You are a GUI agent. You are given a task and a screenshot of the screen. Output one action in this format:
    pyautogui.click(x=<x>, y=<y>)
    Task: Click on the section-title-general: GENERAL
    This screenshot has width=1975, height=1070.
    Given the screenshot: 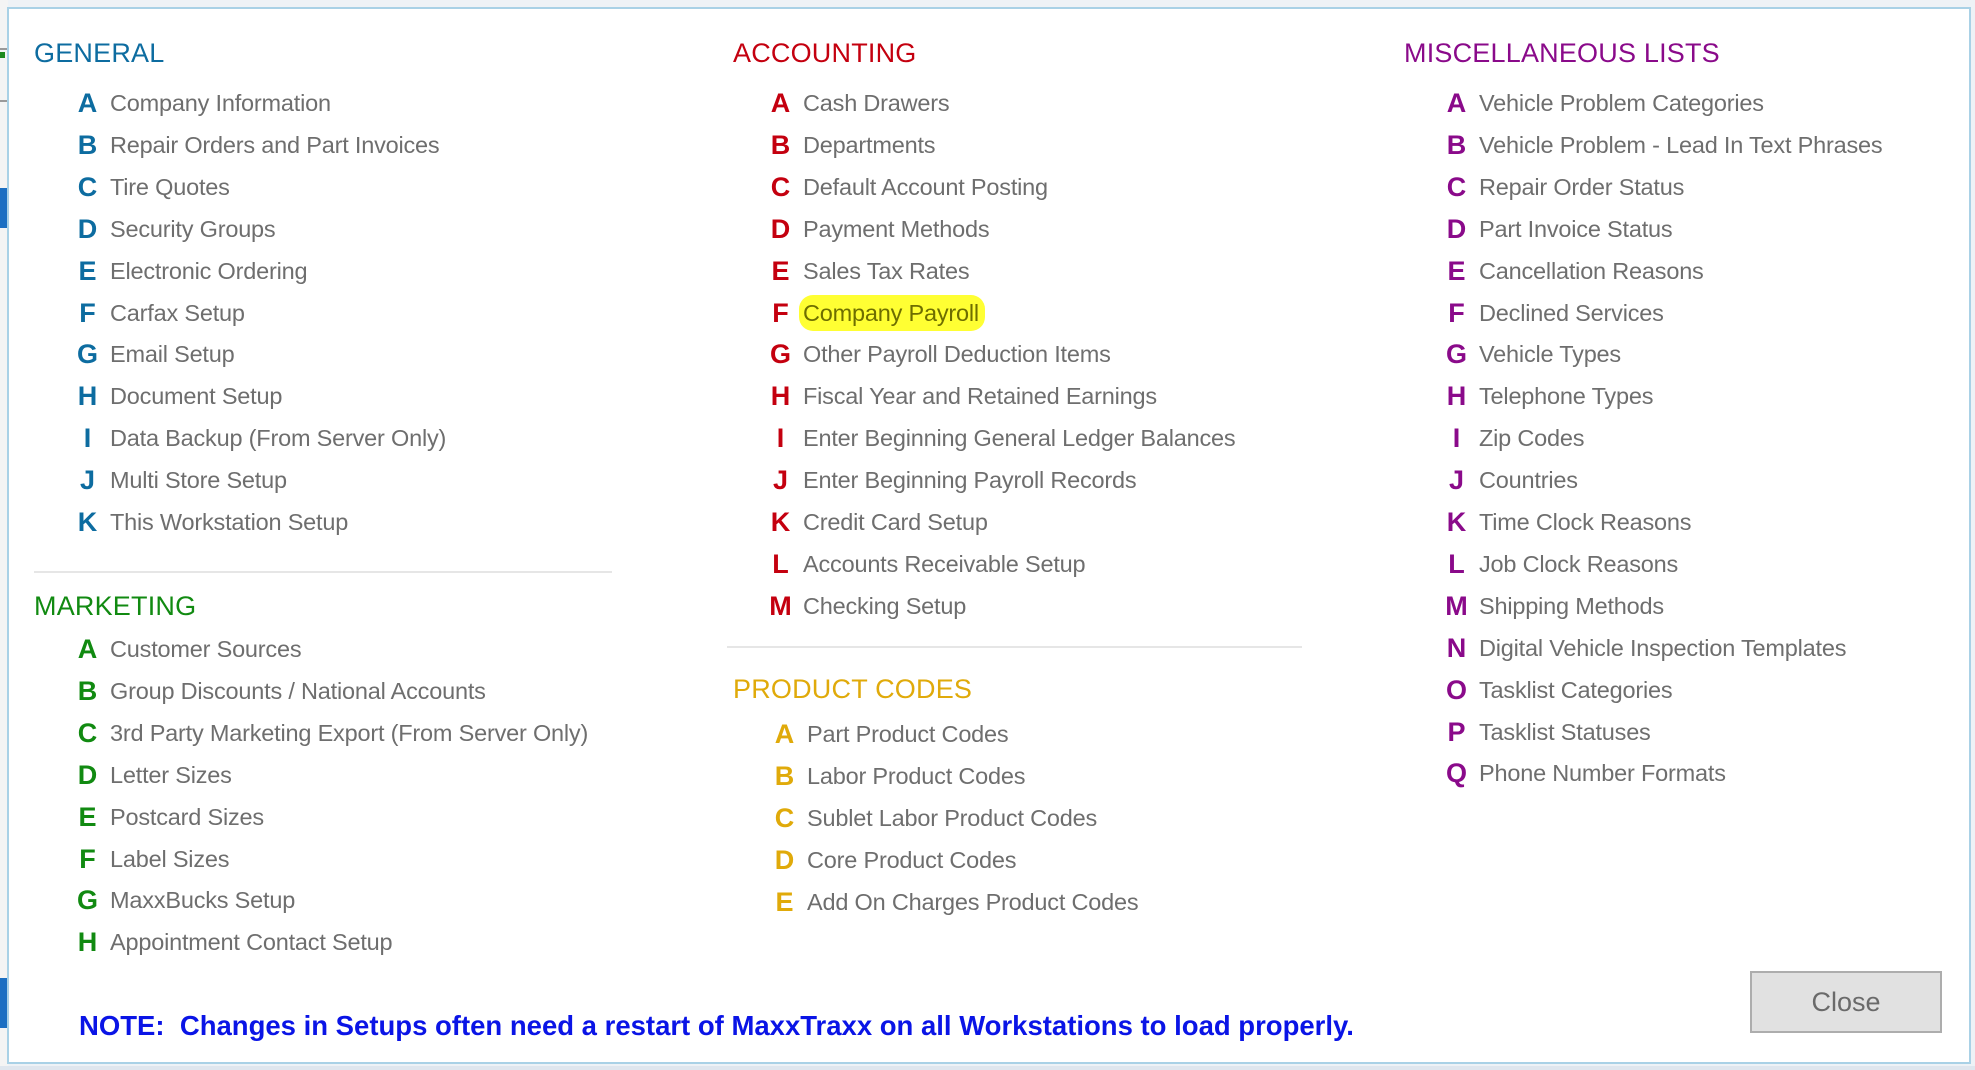 What is the action you would take?
    pyautogui.click(x=99, y=53)
    